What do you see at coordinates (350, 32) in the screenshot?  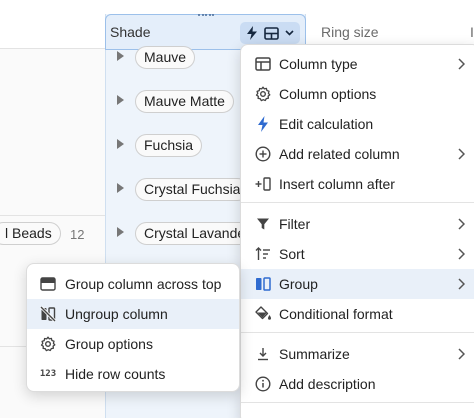 I see `ring-size-header-label: Ring size` at bounding box center [350, 32].